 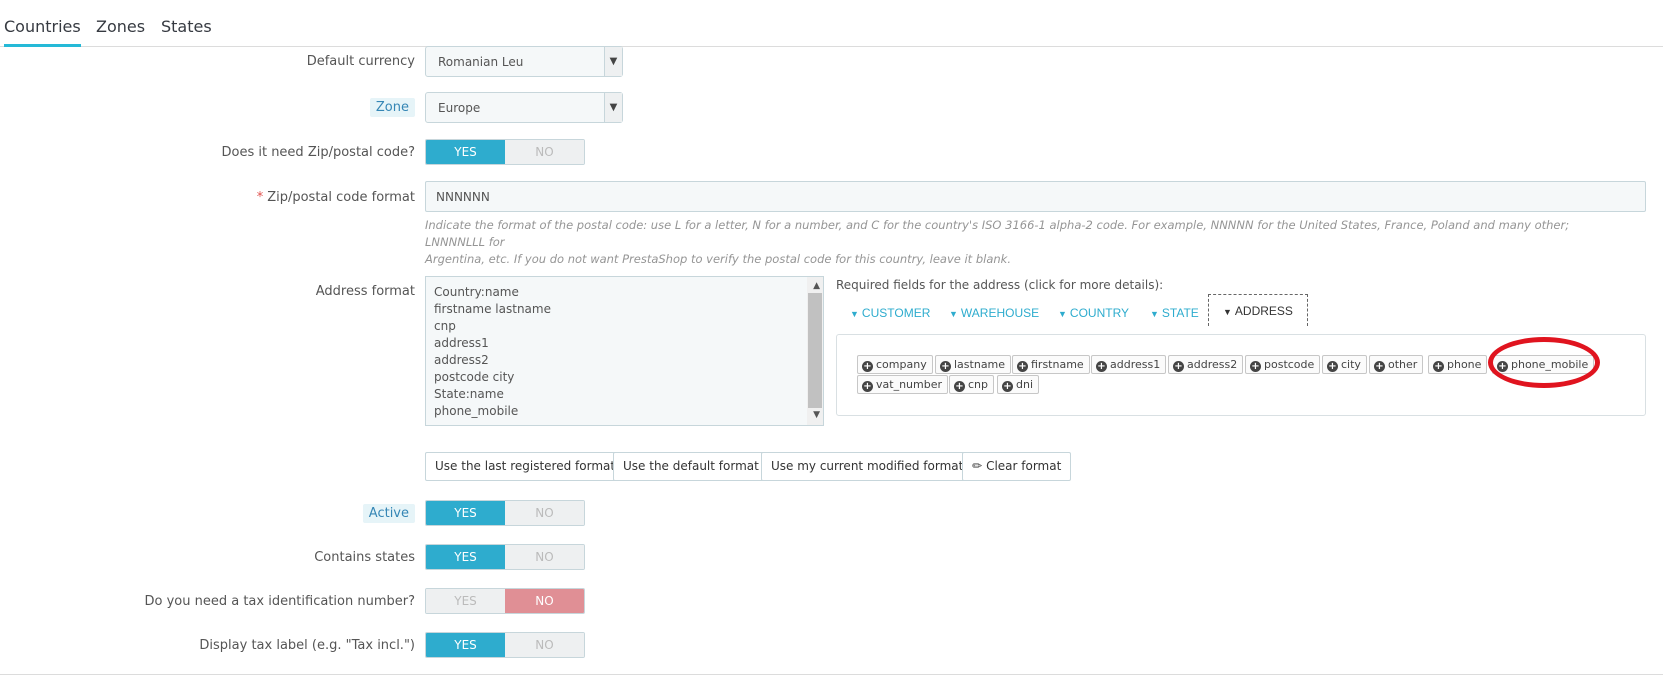 What do you see at coordinates (445, 326) in the screenshot?
I see `address-line: cnp` at bounding box center [445, 326].